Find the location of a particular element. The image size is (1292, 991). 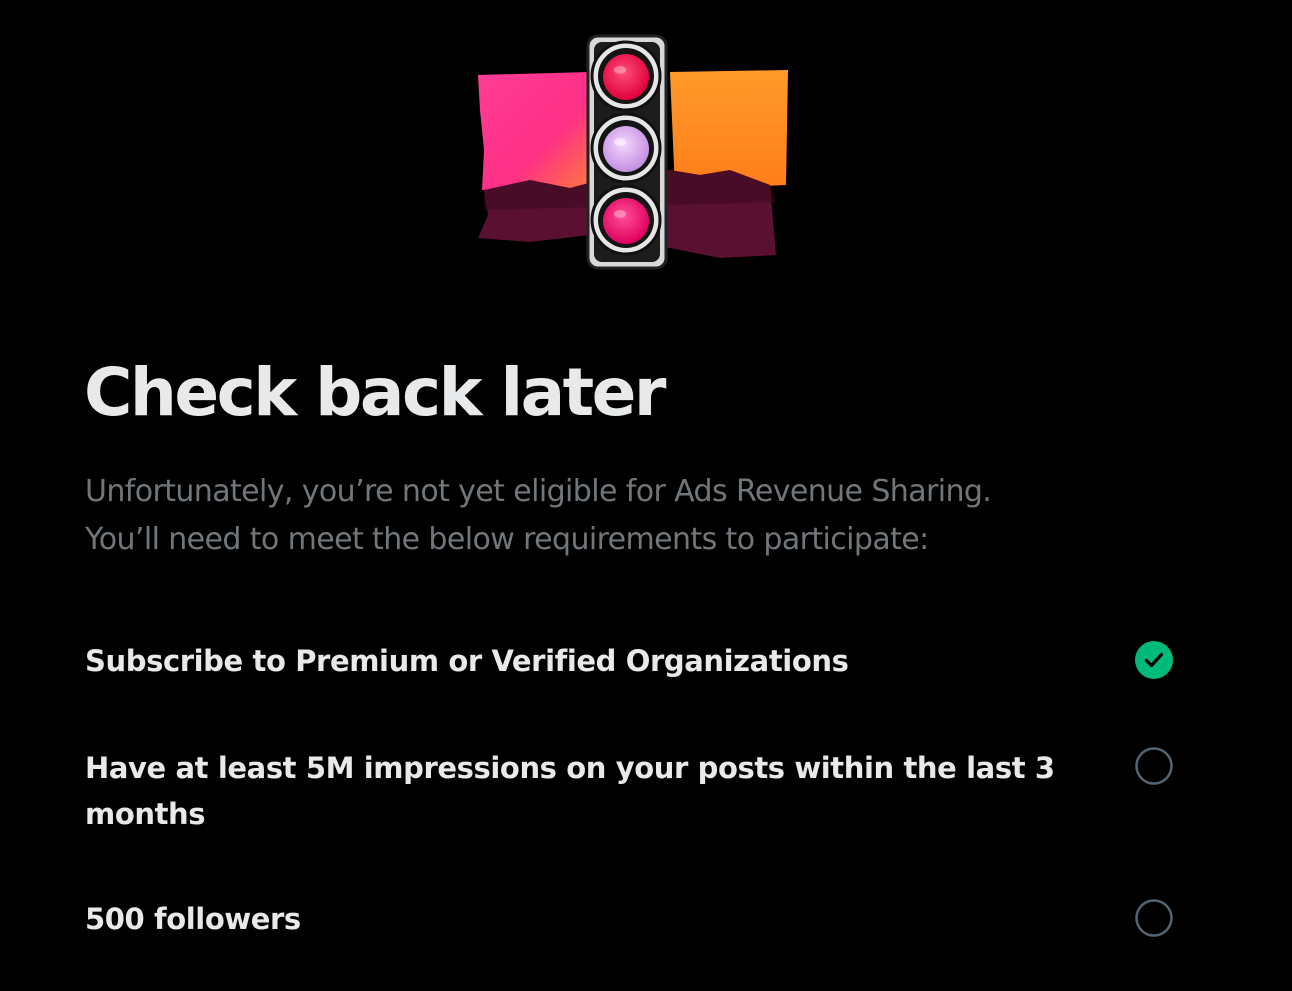

check-circle-icon is located at coordinates (1154, 660).